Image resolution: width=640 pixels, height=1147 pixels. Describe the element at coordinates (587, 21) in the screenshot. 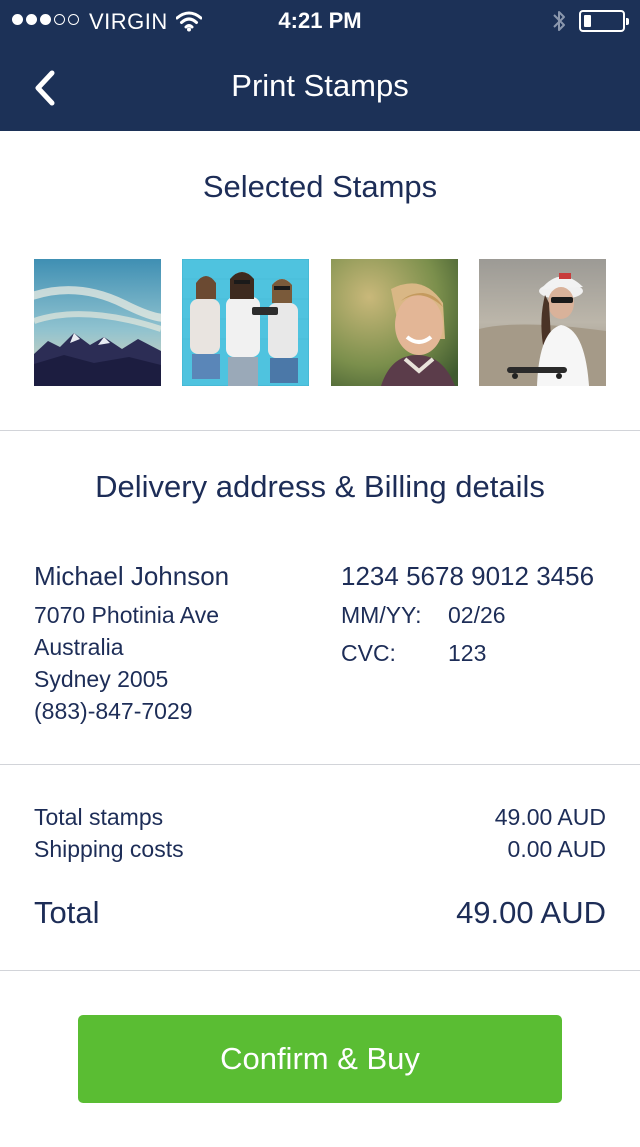

I see `battery-level` at that location.